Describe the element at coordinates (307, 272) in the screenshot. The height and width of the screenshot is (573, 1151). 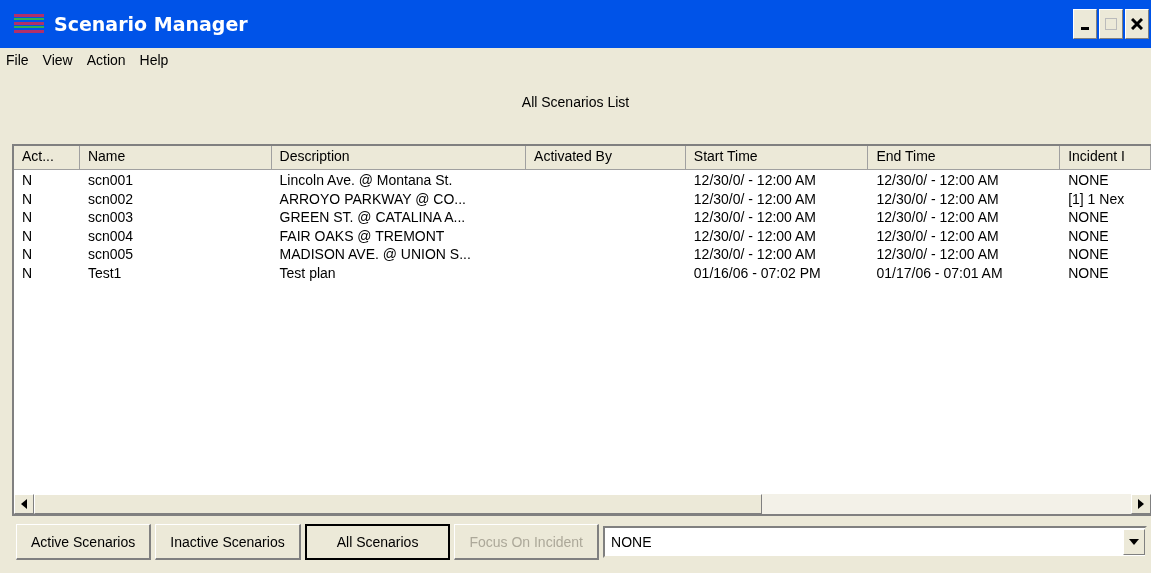
I see `table-cell: Test plan` at that location.